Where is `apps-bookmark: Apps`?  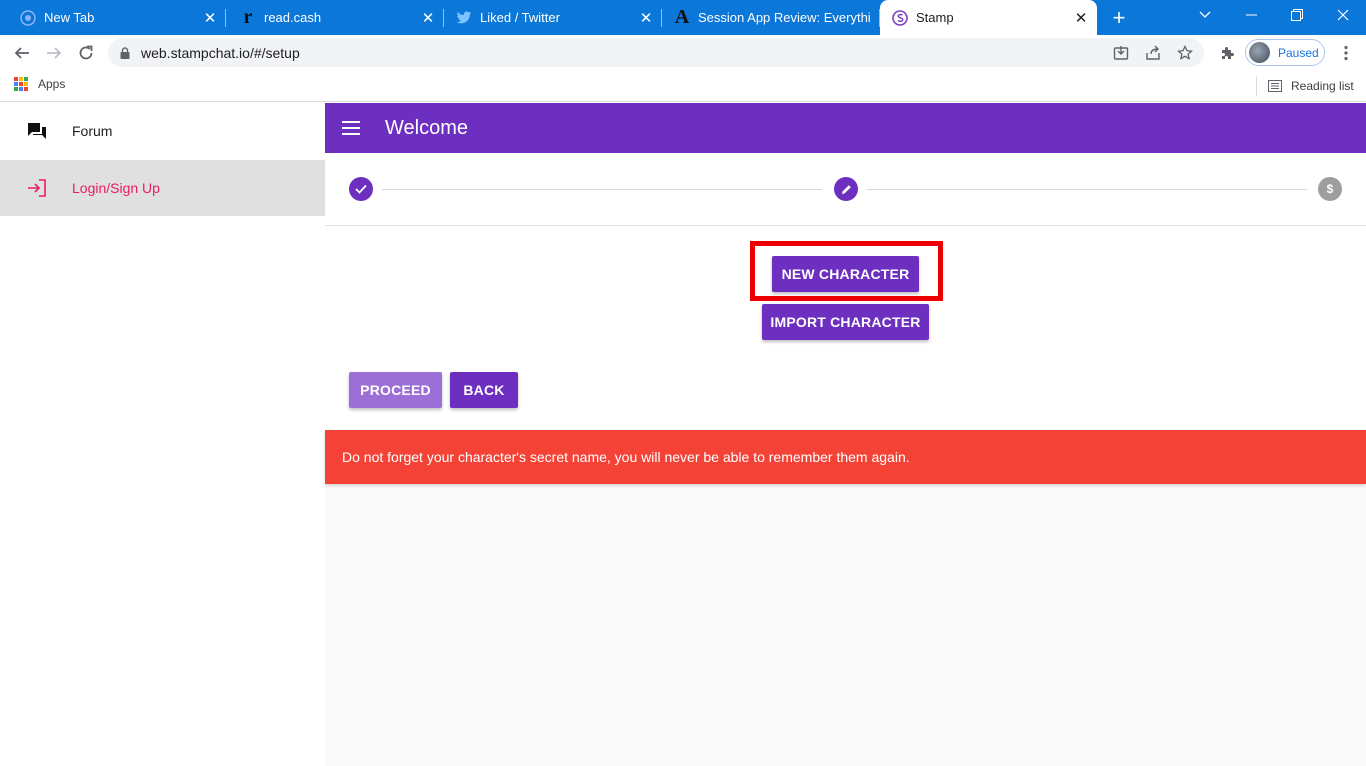
apps-bookmark: Apps is located at coordinates (39, 84).